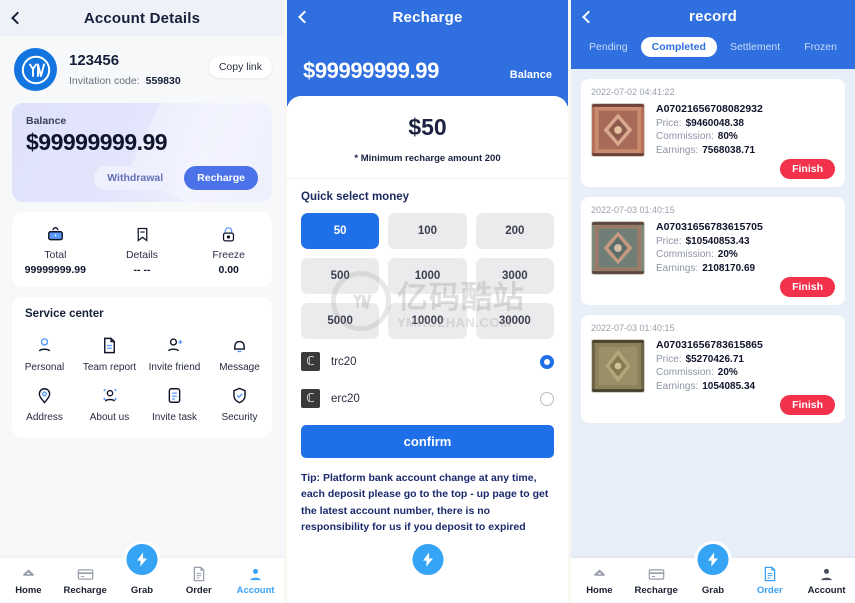 The width and height of the screenshot is (855, 603). I want to click on tab-settlement: Settlement, so click(755, 47).